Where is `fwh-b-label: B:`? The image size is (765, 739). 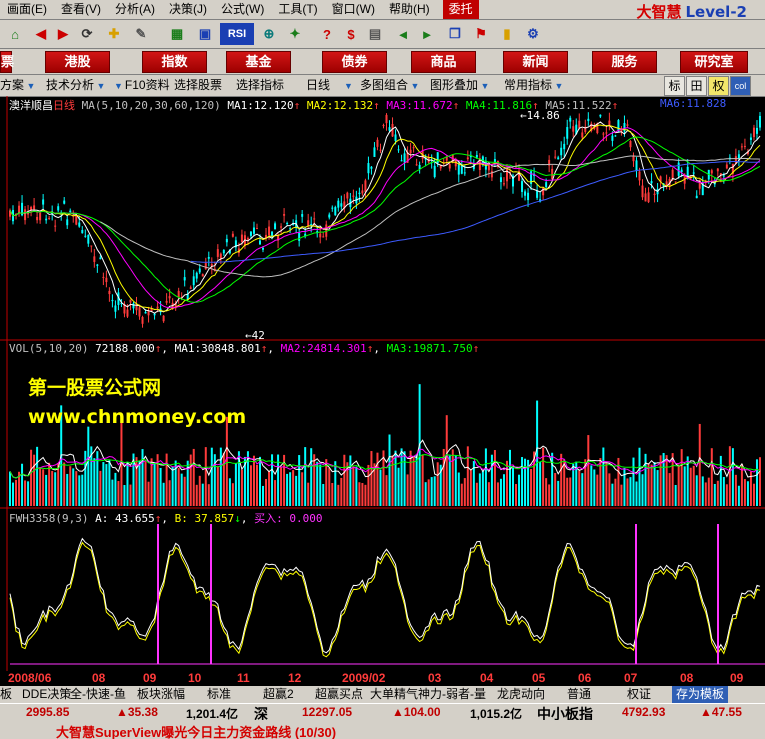 fwh-b-label: B: is located at coordinates (181, 518).